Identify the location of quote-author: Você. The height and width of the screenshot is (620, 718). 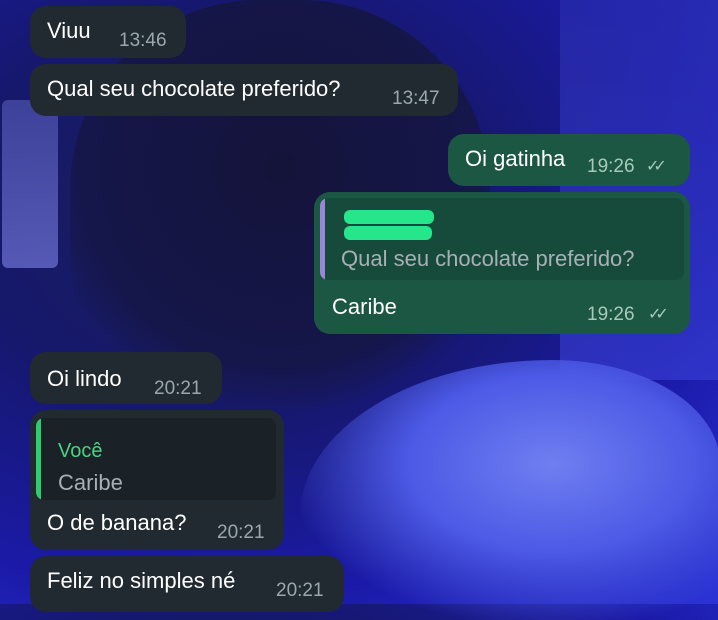
(80, 451).